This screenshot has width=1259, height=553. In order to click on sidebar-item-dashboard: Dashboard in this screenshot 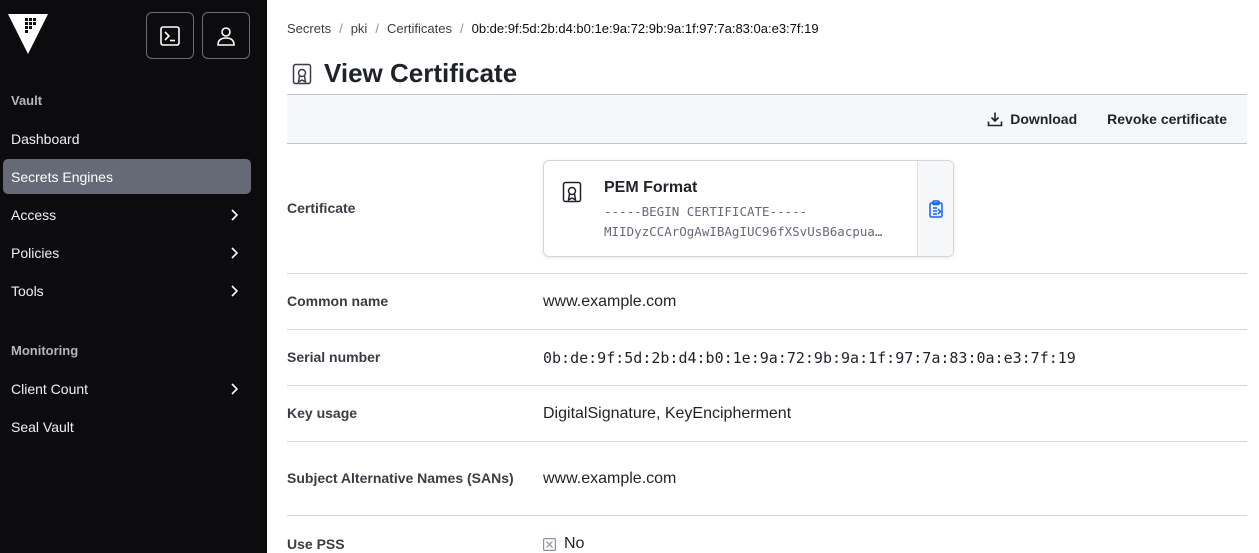, I will do `click(127, 138)`.